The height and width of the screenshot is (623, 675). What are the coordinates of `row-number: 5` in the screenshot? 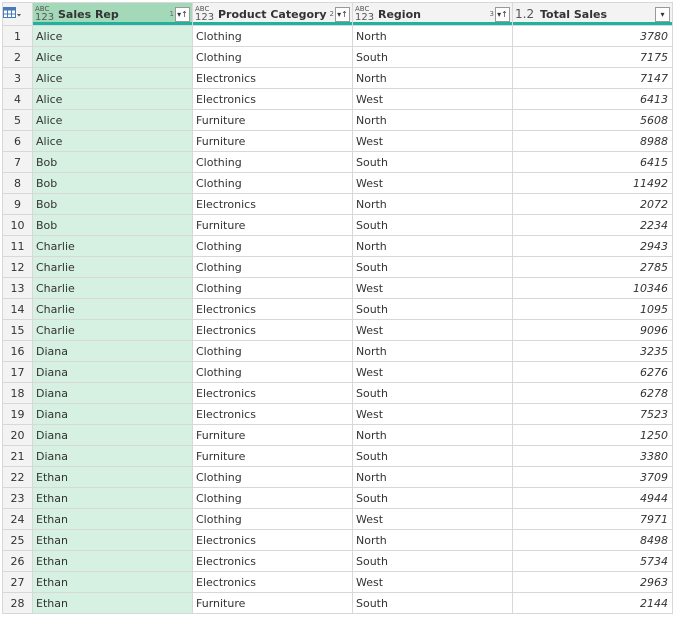 It's located at (17, 120).